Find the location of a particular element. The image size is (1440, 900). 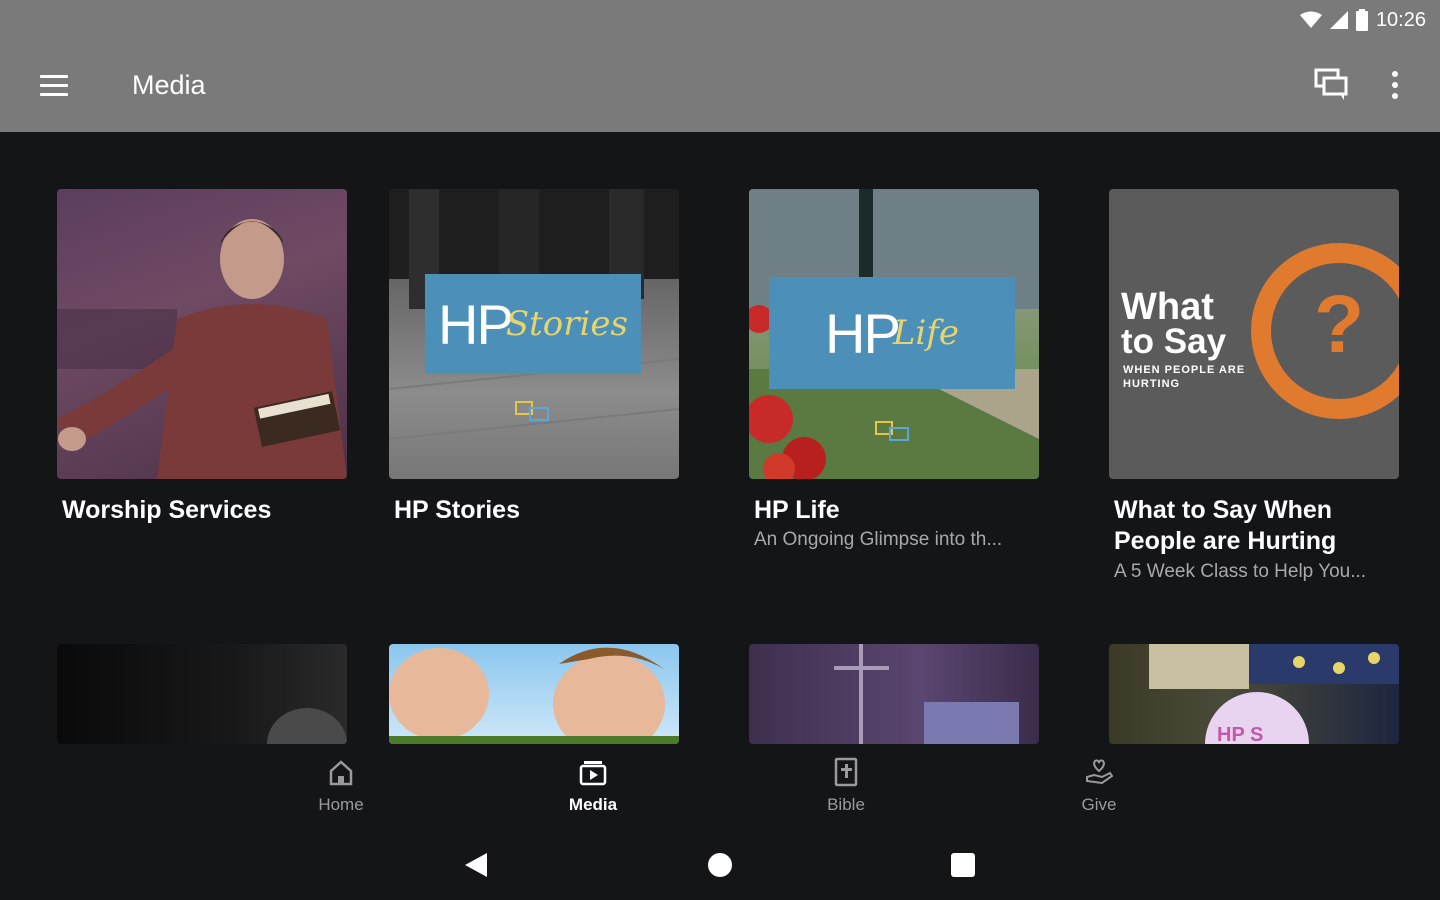

card-title: HP Life is located at coordinates (797, 510).